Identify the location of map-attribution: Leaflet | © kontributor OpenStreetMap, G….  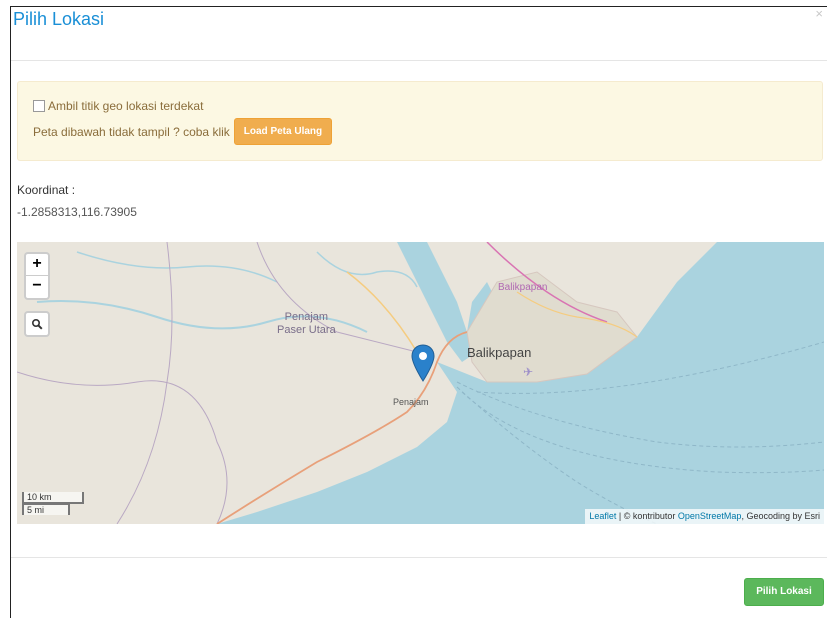
(704, 516).